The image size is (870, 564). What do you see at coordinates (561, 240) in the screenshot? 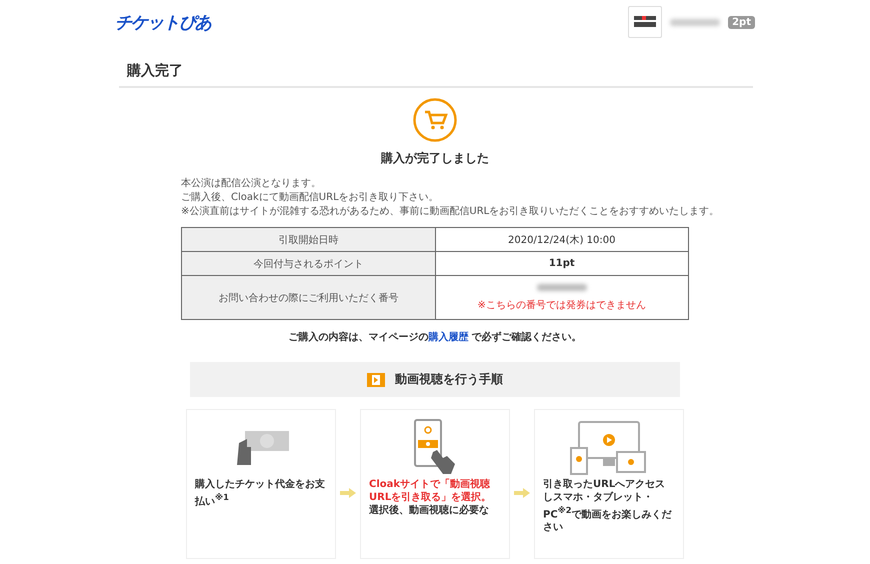
I see `table-value-cell: 2020/12/24(木) 10:00` at bounding box center [561, 240].